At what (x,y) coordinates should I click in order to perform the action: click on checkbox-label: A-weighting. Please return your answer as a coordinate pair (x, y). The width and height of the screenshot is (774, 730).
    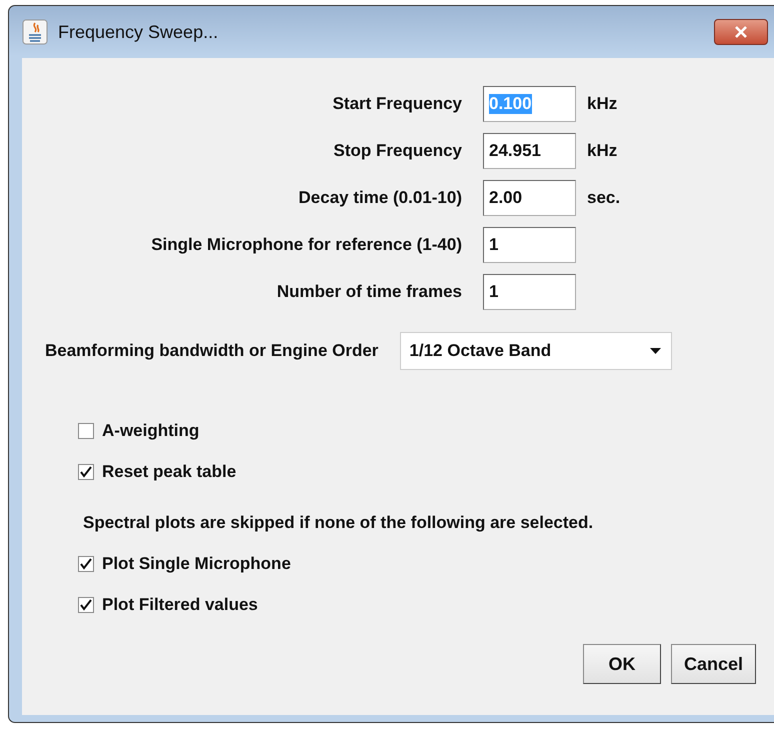
    Looking at the image, I should click on (151, 431).